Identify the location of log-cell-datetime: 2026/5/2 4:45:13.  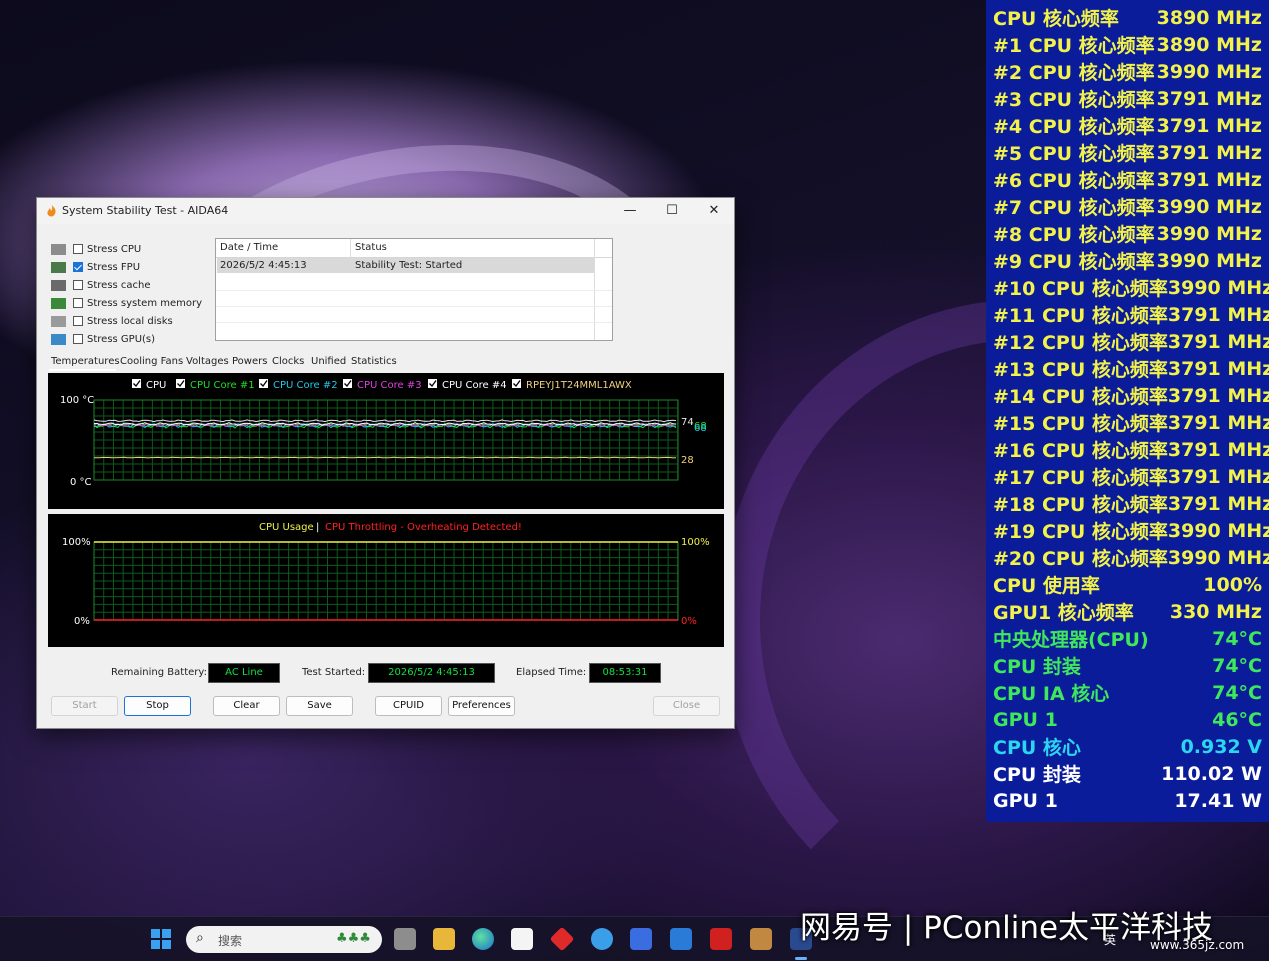
(263, 265).